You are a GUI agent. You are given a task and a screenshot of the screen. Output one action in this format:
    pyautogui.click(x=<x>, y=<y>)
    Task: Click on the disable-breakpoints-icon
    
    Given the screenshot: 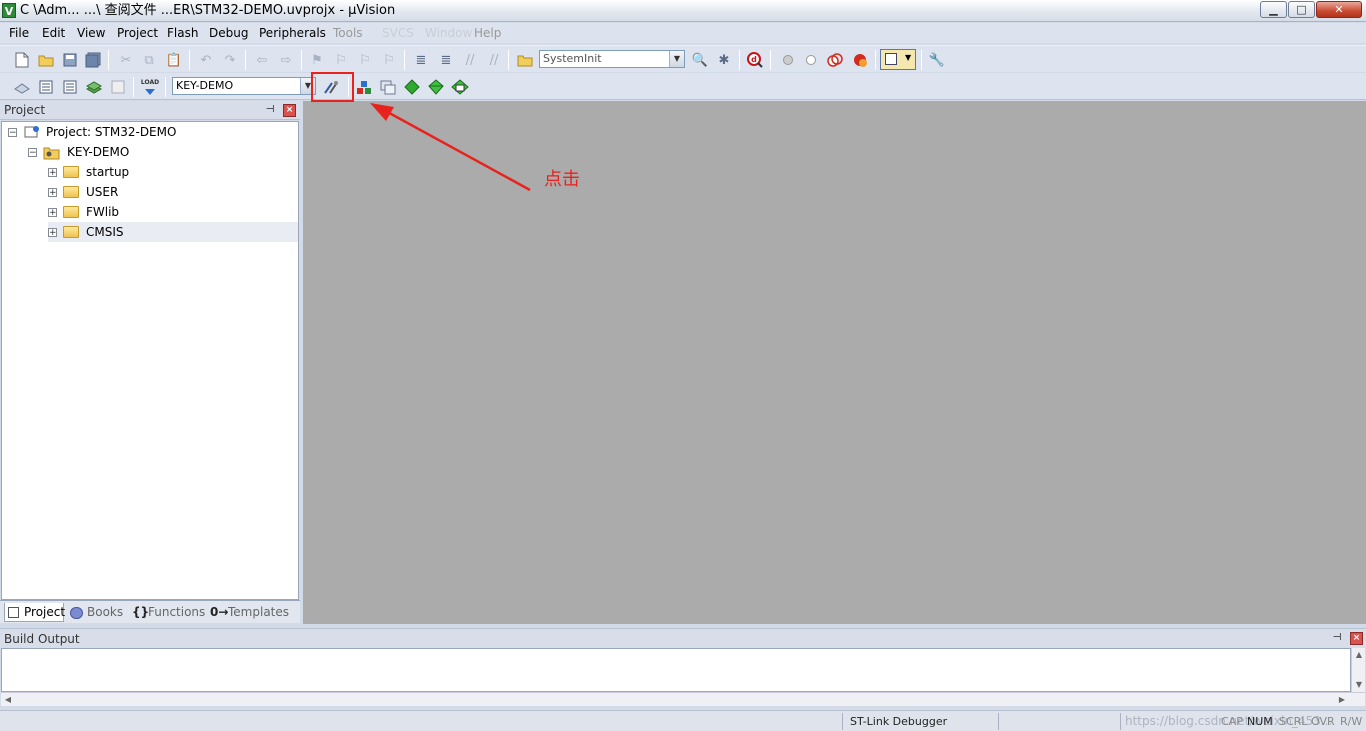 What is the action you would take?
    pyautogui.click(x=835, y=60)
    